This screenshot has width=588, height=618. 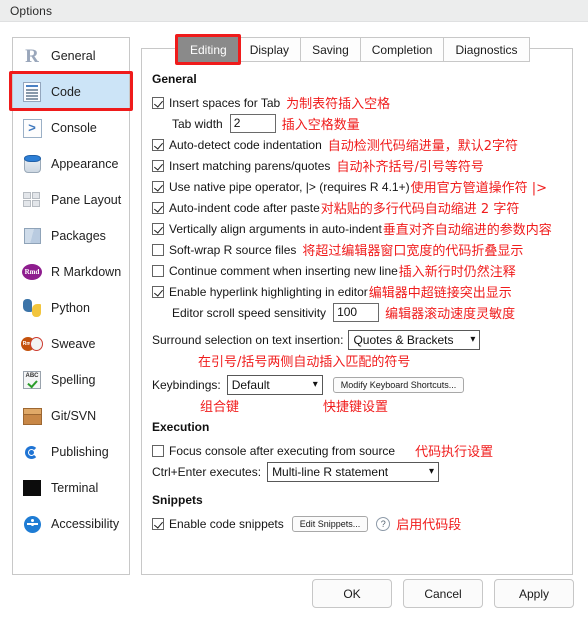 What do you see at coordinates (353, 471) in the screenshot?
I see `ctrl-enter-executes-select: Multi-line R statement ▾` at bounding box center [353, 471].